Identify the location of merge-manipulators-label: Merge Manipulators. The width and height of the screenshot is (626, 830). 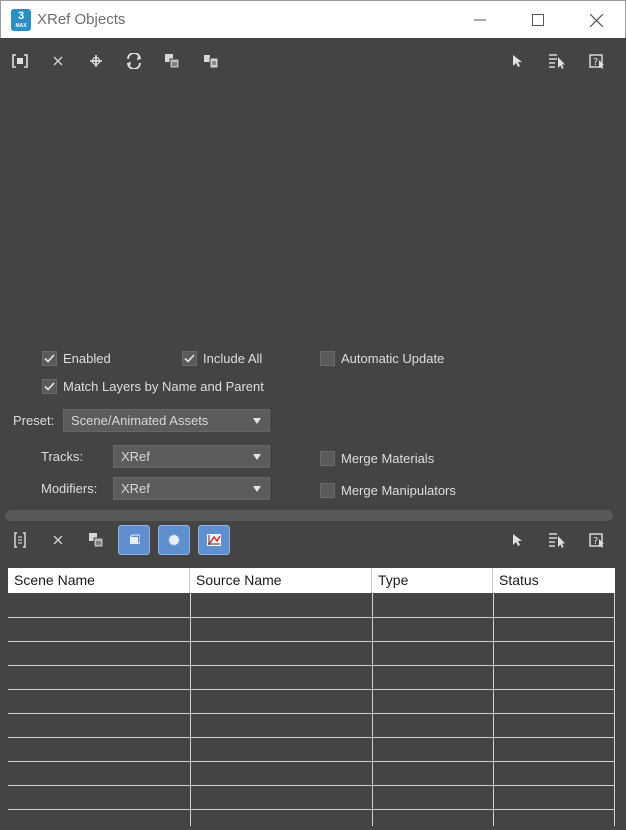
(398, 490).